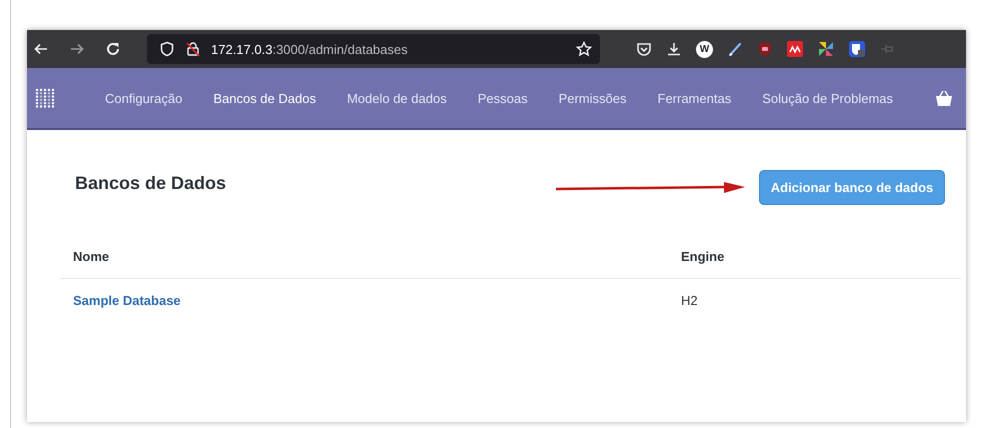  Describe the element at coordinates (143, 98) in the screenshot. I see `nav-link: Configuração` at that location.